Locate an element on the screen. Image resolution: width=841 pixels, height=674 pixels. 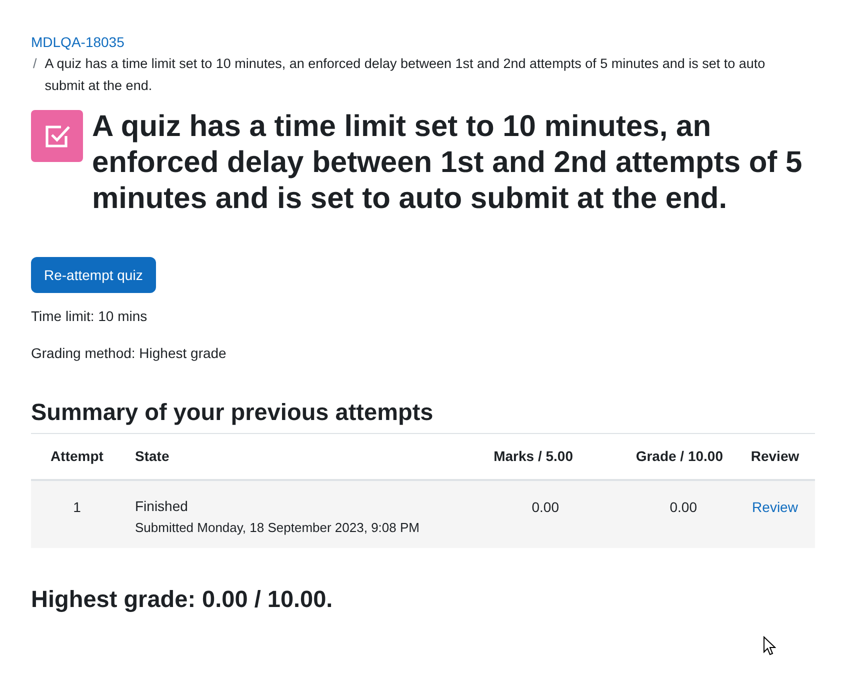
breadcrumb-link: MDLQA-18035 is located at coordinates (423, 42).